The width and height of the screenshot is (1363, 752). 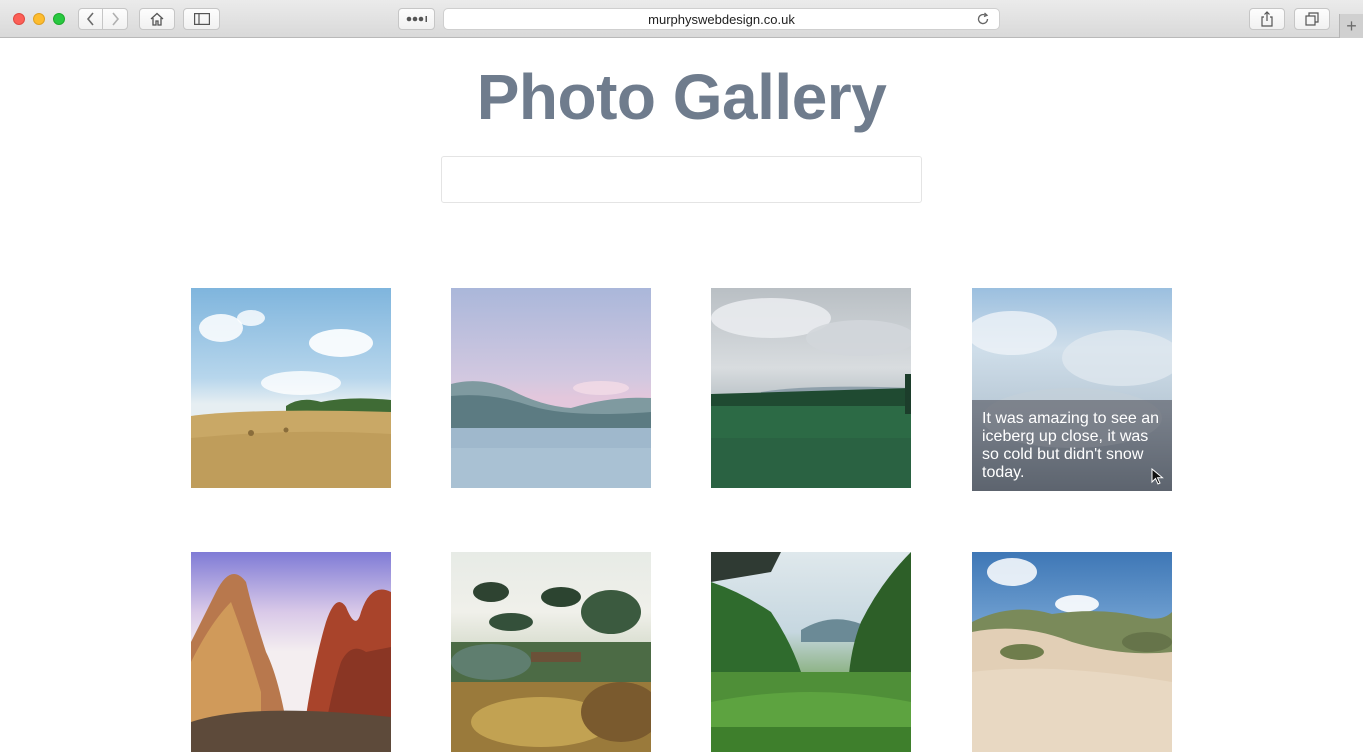 What do you see at coordinates (19, 19) in the screenshot?
I see `close-window-button` at bounding box center [19, 19].